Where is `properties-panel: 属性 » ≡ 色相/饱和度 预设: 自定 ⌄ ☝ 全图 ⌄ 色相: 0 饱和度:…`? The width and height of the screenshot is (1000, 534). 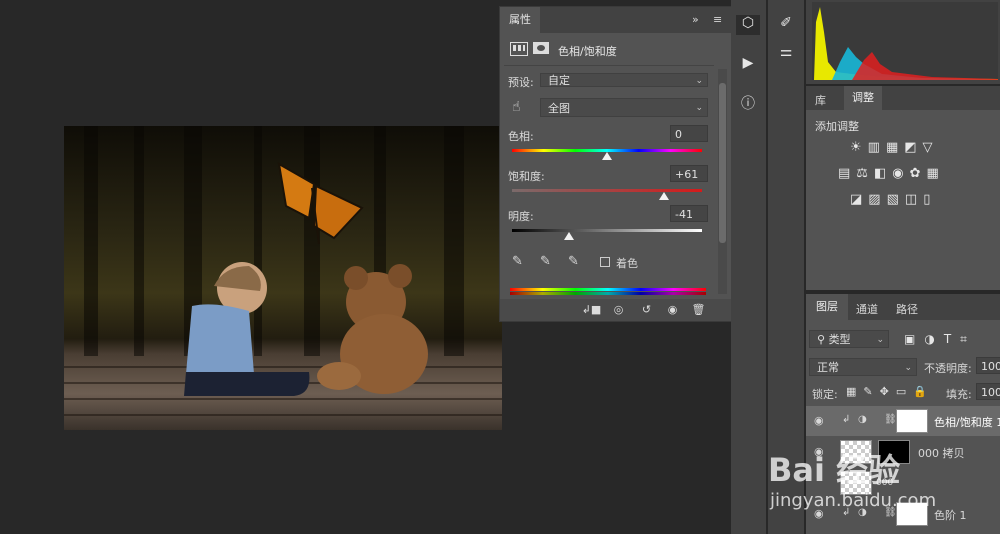
properties-panel: 属性 » ≡ 色相/饱和度 预设: 自定 ⌄ ☝ 全图 ⌄ 色相: 0 饱和度:… is located at coordinates (616, 164).